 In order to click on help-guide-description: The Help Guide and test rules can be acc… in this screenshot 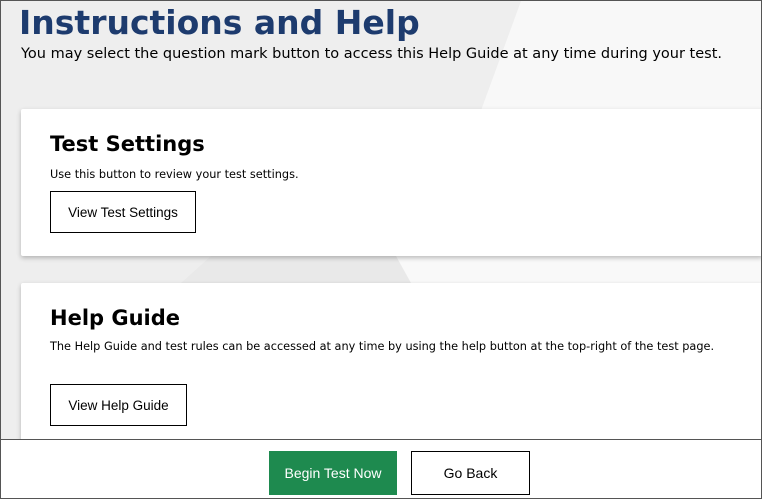, I will do `click(382, 346)`.